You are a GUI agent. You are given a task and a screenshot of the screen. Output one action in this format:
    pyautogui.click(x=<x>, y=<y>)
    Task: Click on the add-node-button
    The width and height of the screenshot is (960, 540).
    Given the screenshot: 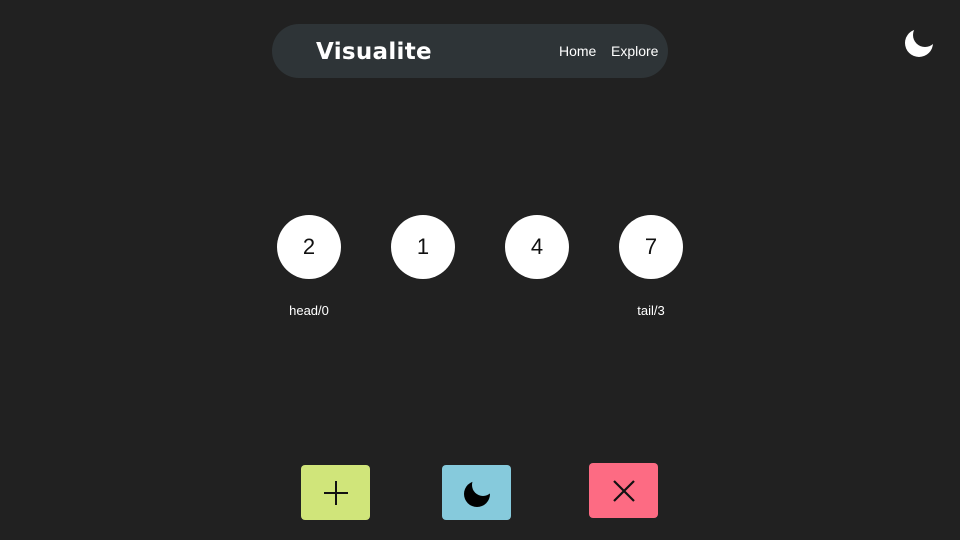 What is the action you would take?
    pyautogui.click(x=335, y=492)
    